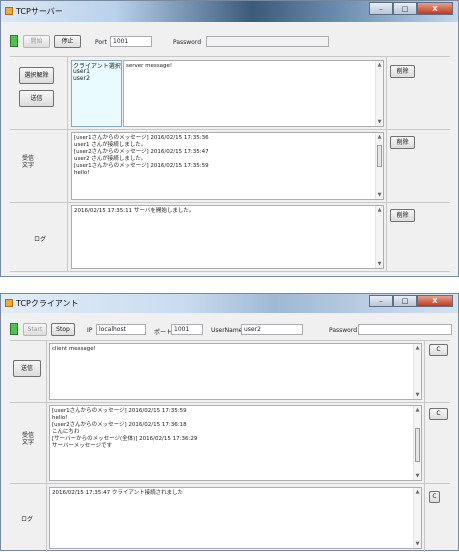  What do you see at coordinates (82, 446) in the screenshot?
I see `received-line: サーバーメッセージです` at bounding box center [82, 446].